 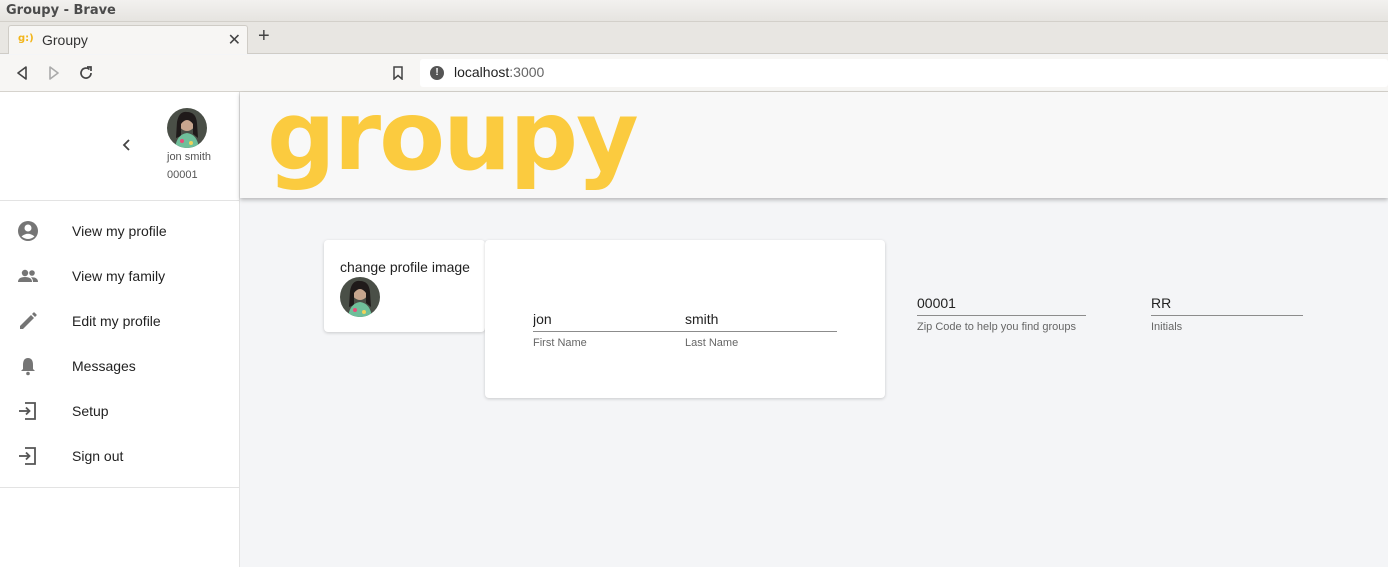 I want to click on sidebar-item-label: View my profile, so click(x=119, y=231).